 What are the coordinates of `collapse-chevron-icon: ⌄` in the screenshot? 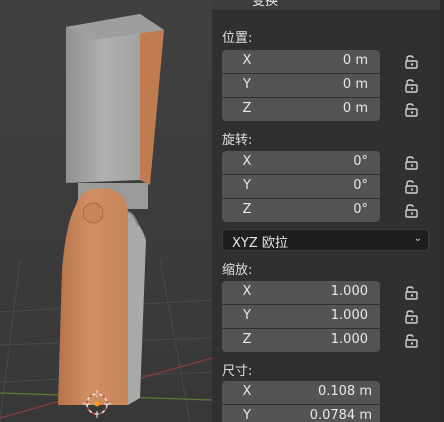 It's located at (224, 1).